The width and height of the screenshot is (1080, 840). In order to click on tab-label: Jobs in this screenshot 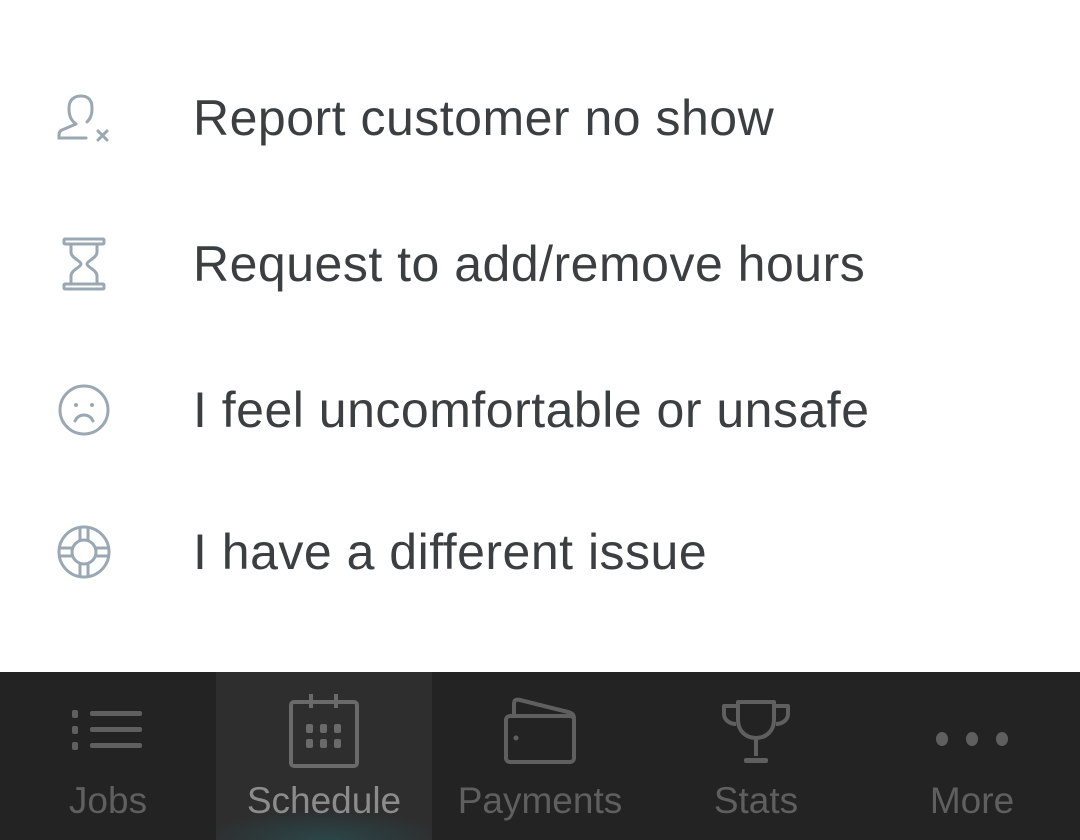, I will do `click(108, 800)`.